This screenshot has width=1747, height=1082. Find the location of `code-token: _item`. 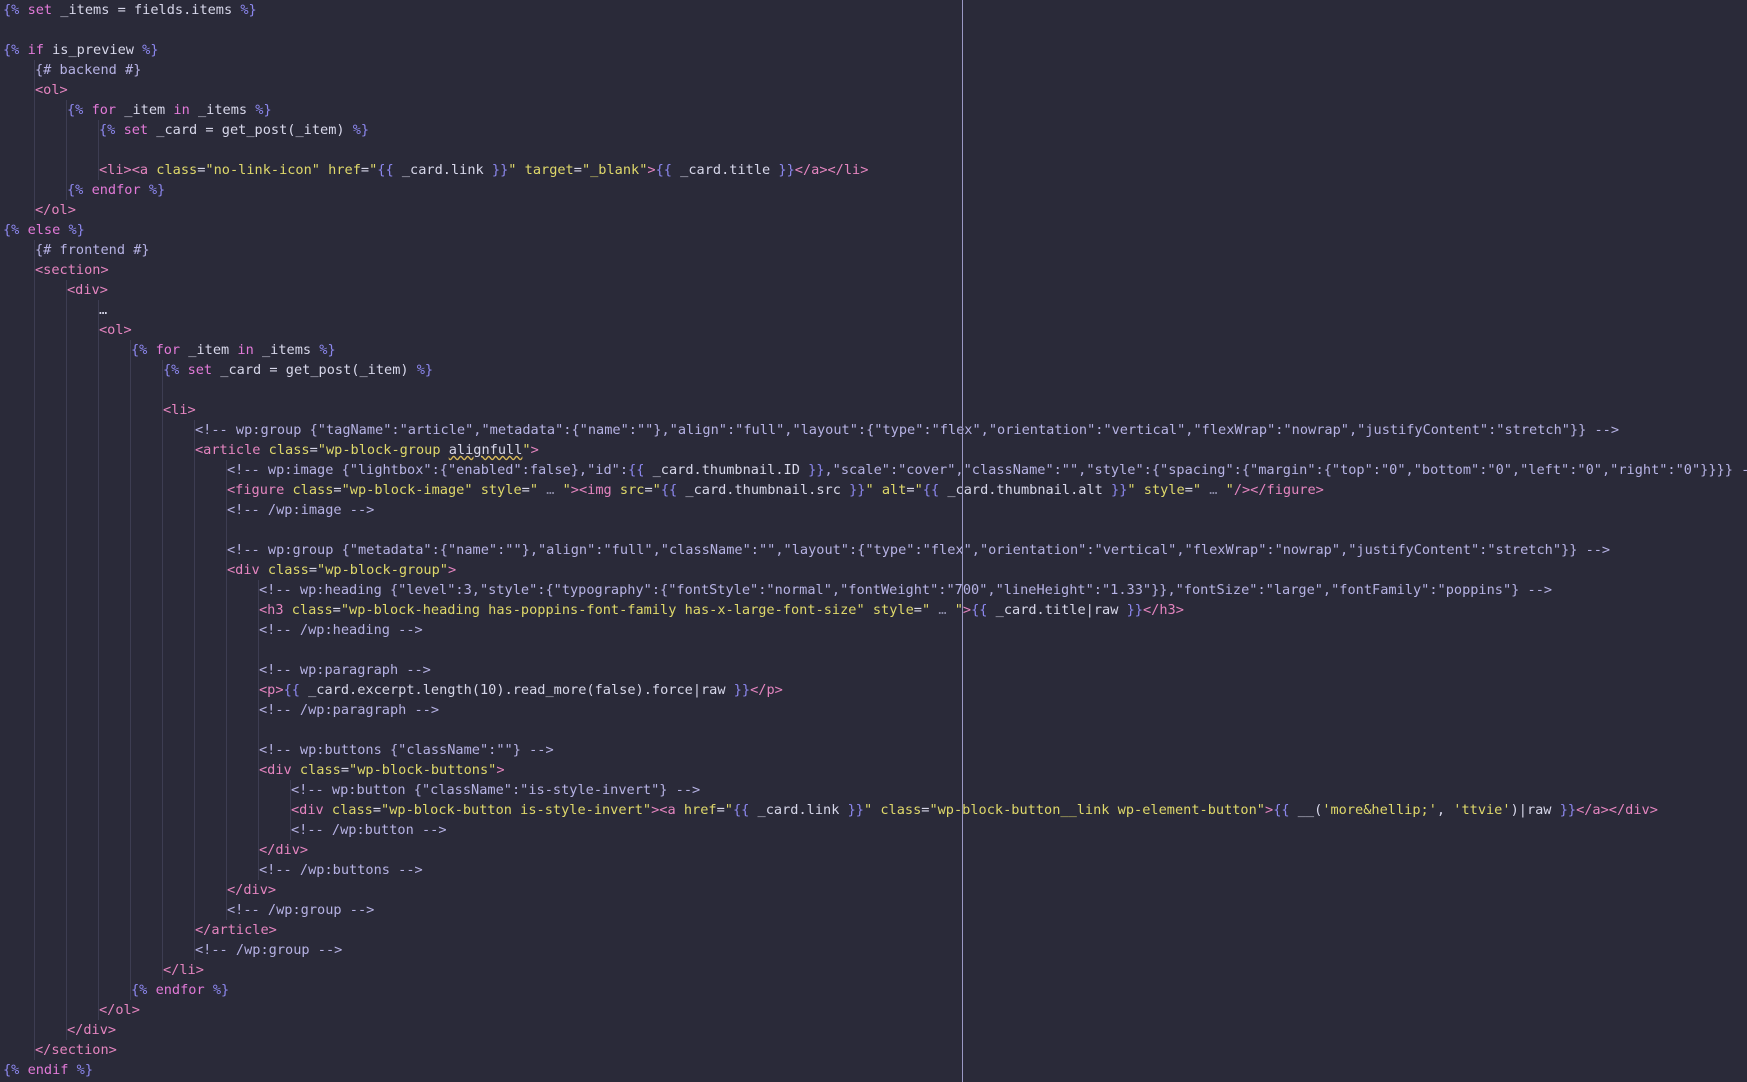

code-token: _item is located at coordinates (316, 130).